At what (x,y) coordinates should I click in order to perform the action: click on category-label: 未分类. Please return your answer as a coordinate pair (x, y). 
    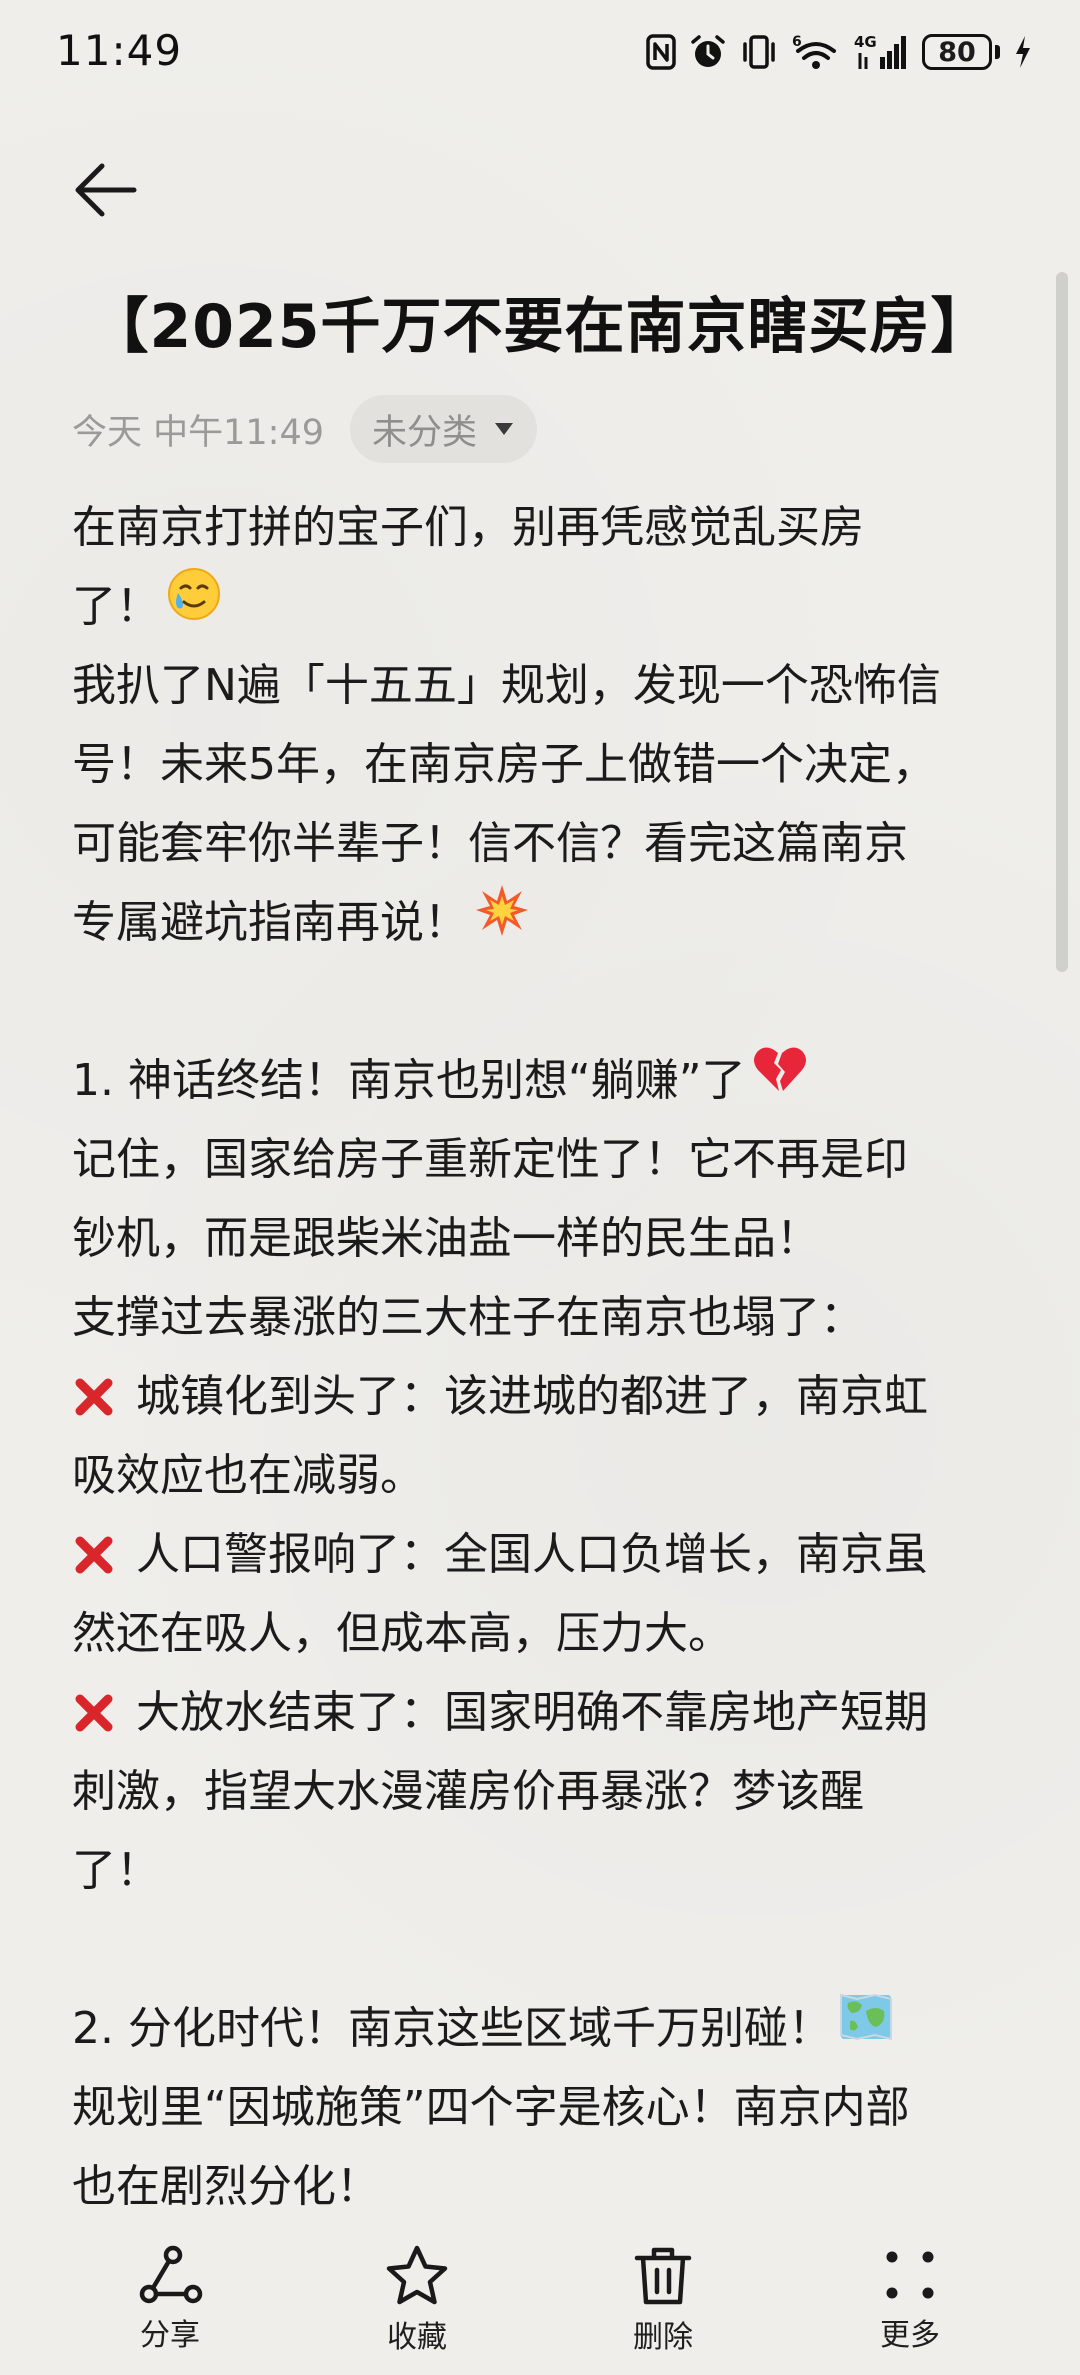
    Looking at the image, I should click on (425, 432).